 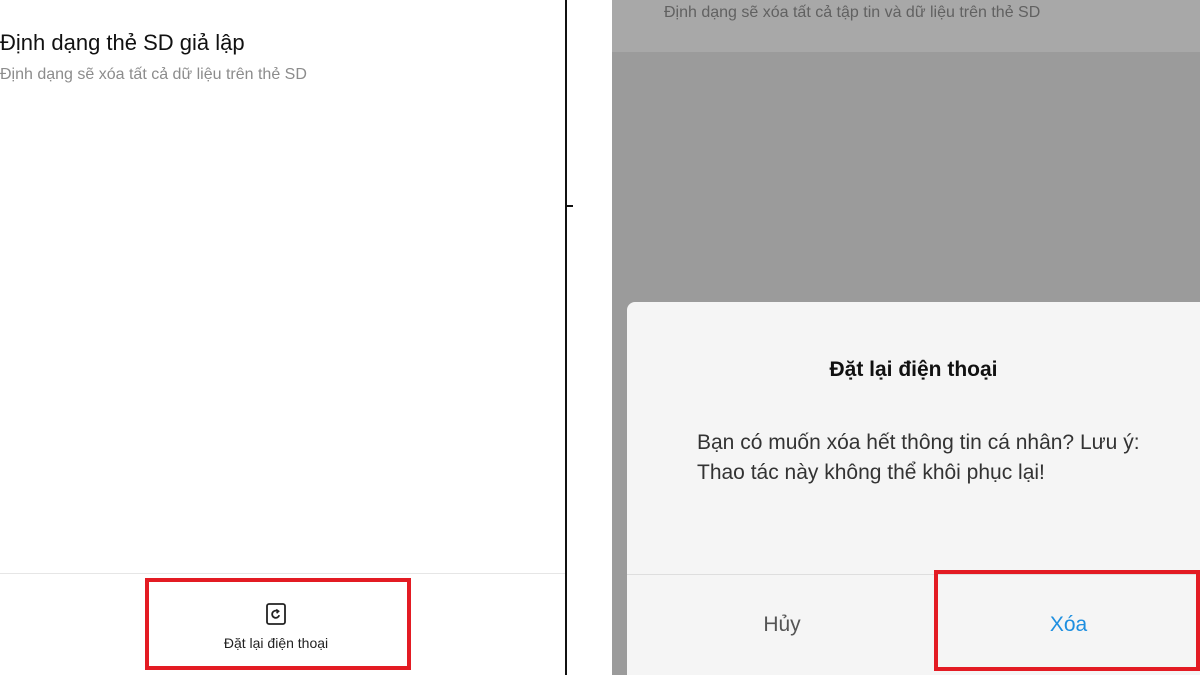 I want to click on format-sd-setting-title: Định dạng thẻ SD giả lập, so click(x=122, y=43).